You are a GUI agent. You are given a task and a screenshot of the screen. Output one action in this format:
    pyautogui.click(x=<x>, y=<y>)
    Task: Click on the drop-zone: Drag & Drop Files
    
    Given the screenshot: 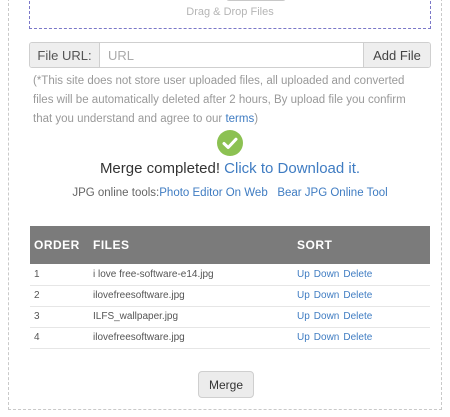 What is the action you would take?
    pyautogui.click(x=230, y=14)
    